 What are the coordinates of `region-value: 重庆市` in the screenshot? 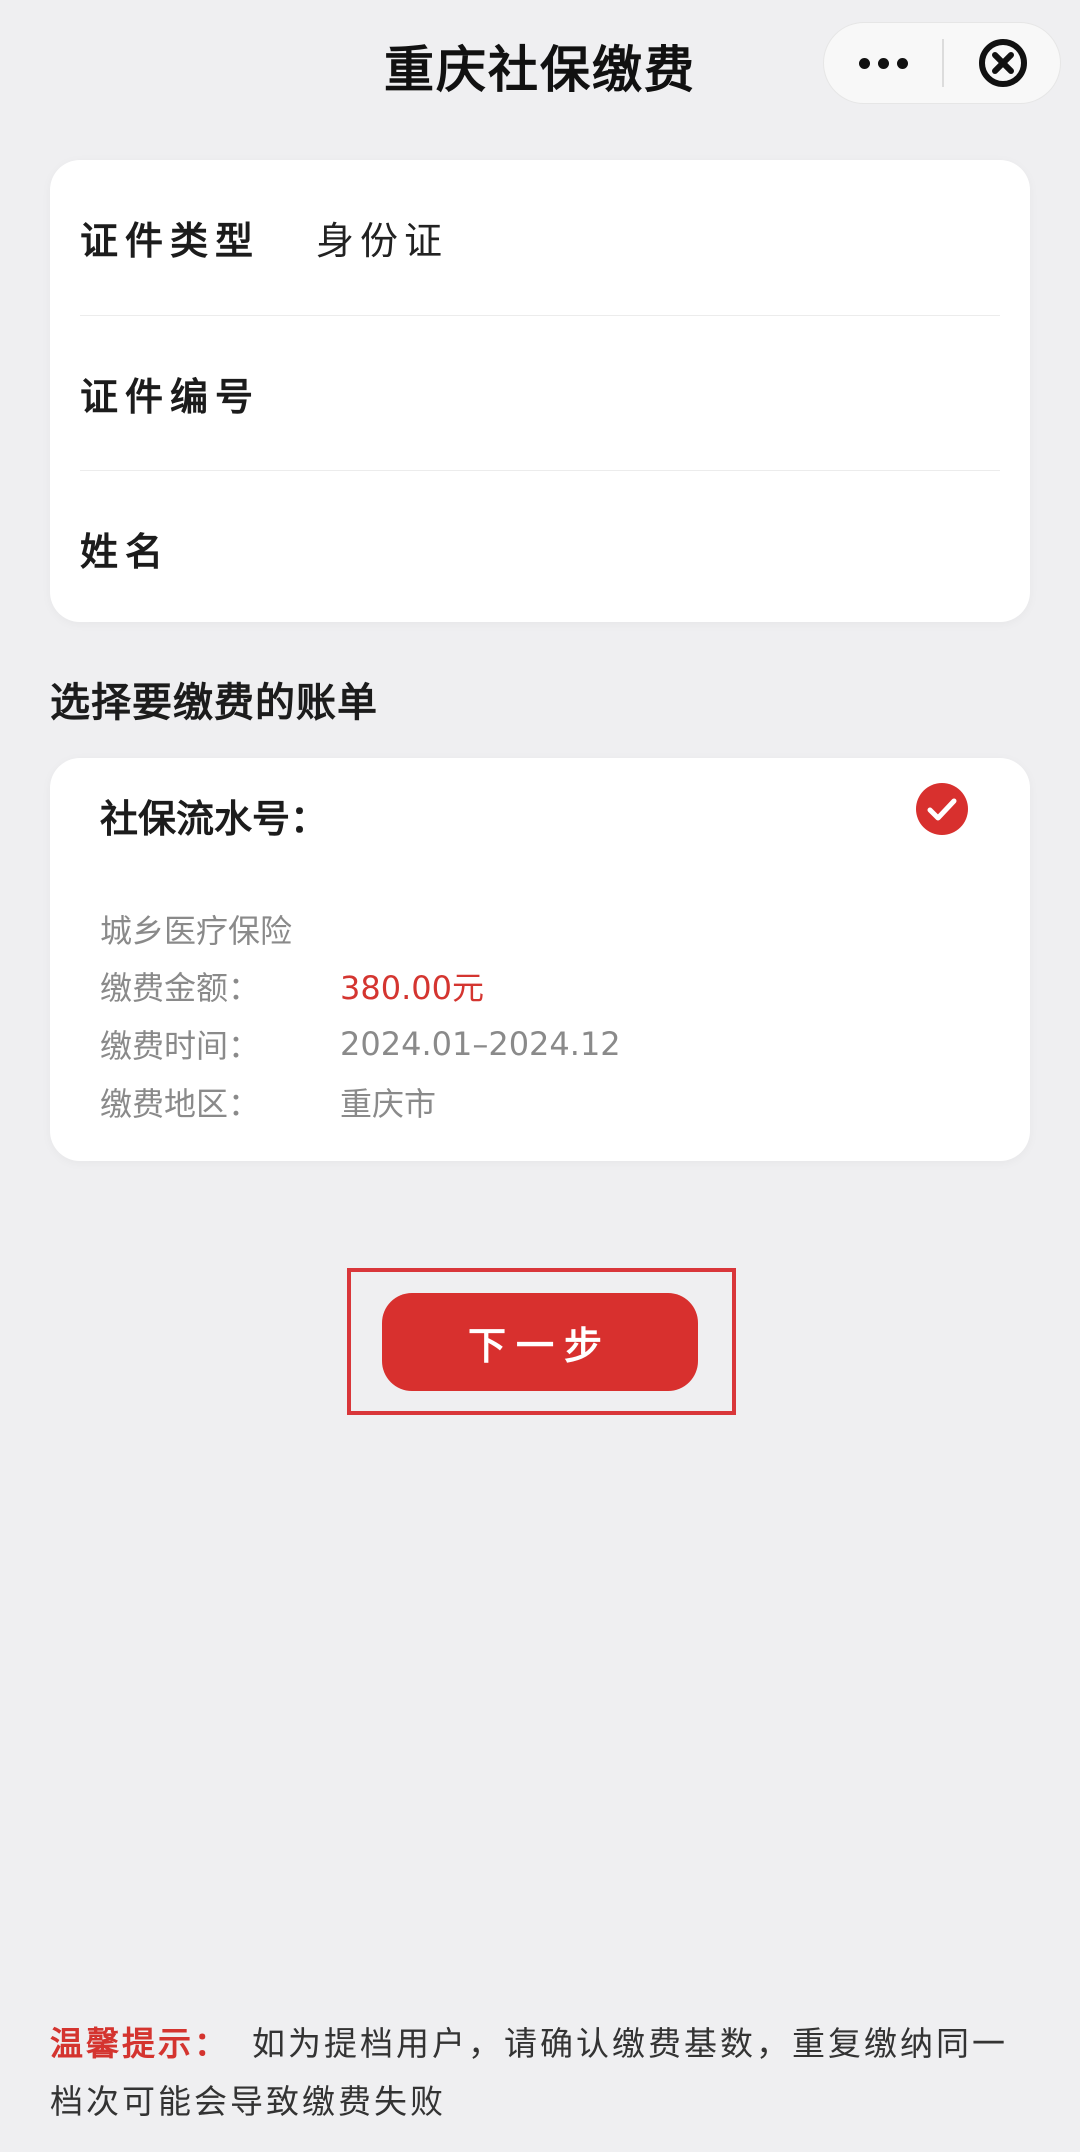 It's located at (388, 1104).